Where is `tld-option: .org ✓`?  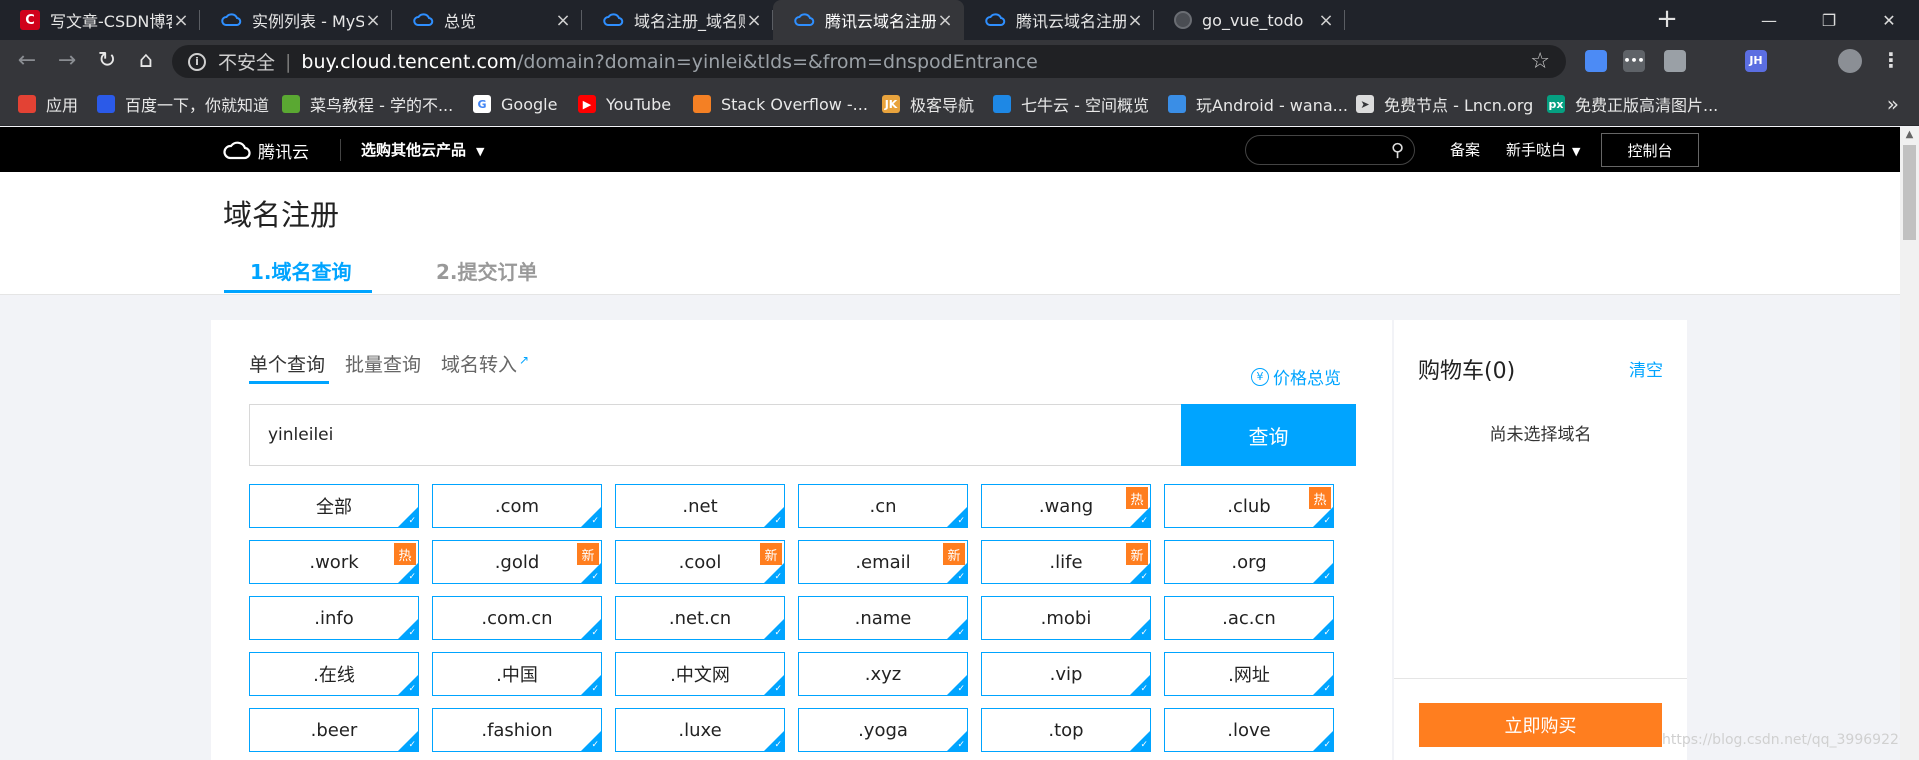
tld-option: .org ✓ is located at coordinates (1249, 562).